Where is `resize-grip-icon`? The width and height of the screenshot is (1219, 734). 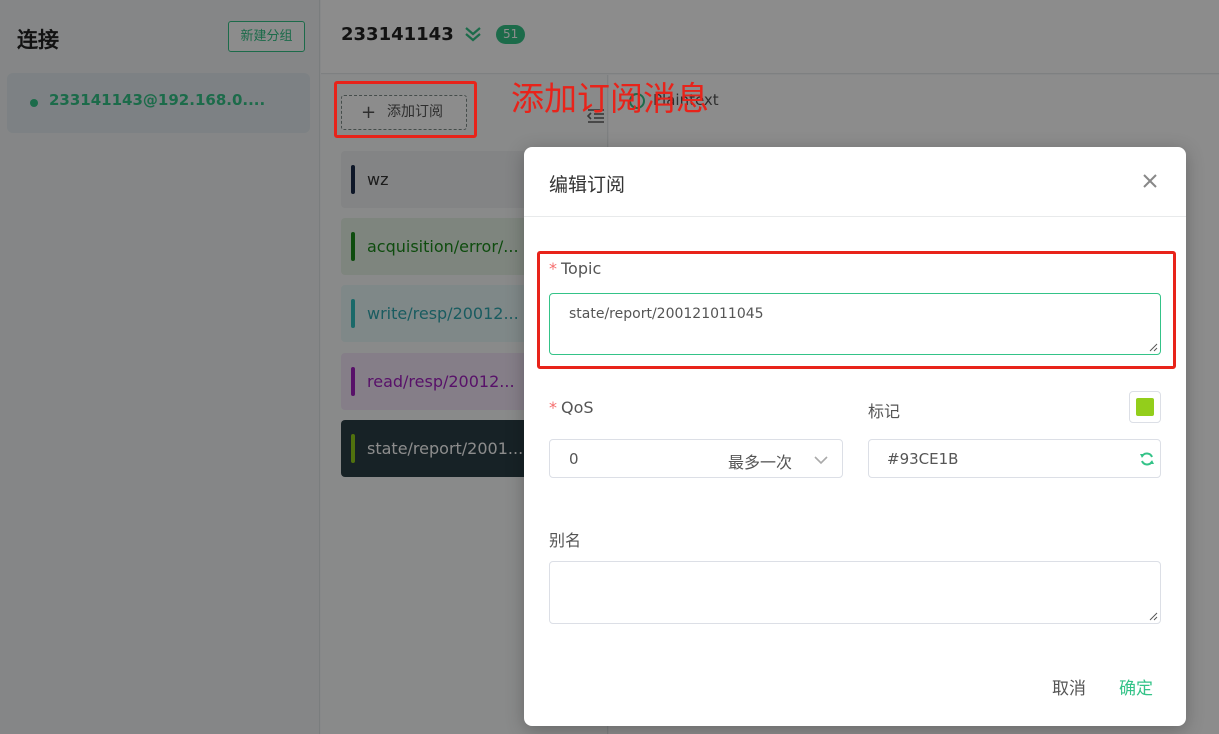
resize-grip-icon is located at coordinates (1153, 616).